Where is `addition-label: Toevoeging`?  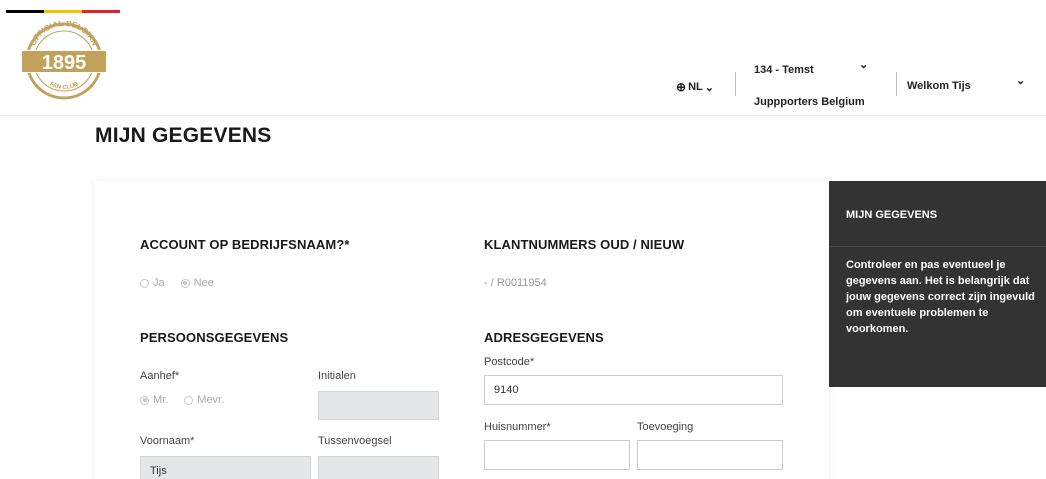
addition-label: Toevoeging is located at coordinates (665, 427).